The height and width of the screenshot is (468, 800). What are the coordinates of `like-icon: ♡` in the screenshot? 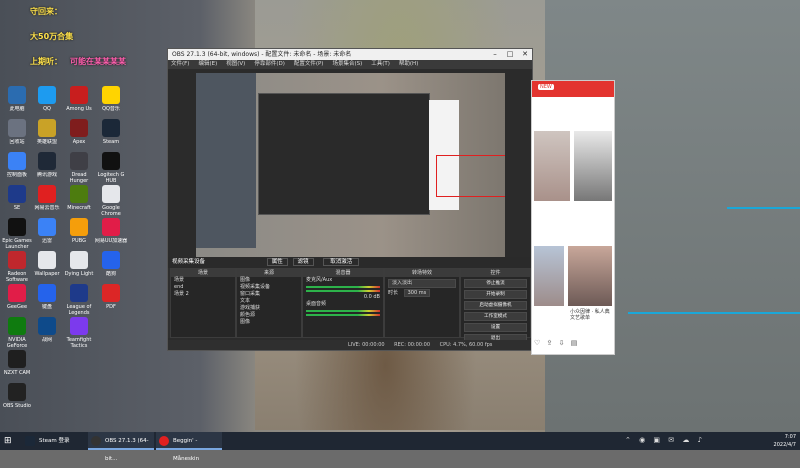 It's located at (537, 343).